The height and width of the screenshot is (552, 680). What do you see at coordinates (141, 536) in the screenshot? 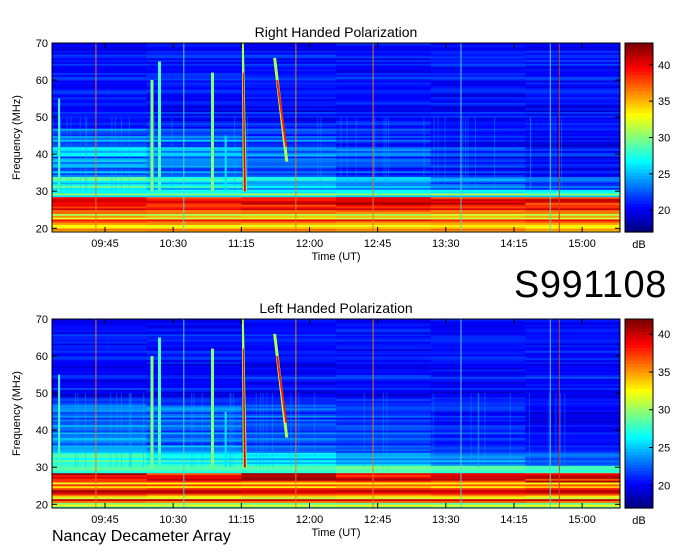
I see `instrument-label: Nancay Decameter Array` at bounding box center [141, 536].